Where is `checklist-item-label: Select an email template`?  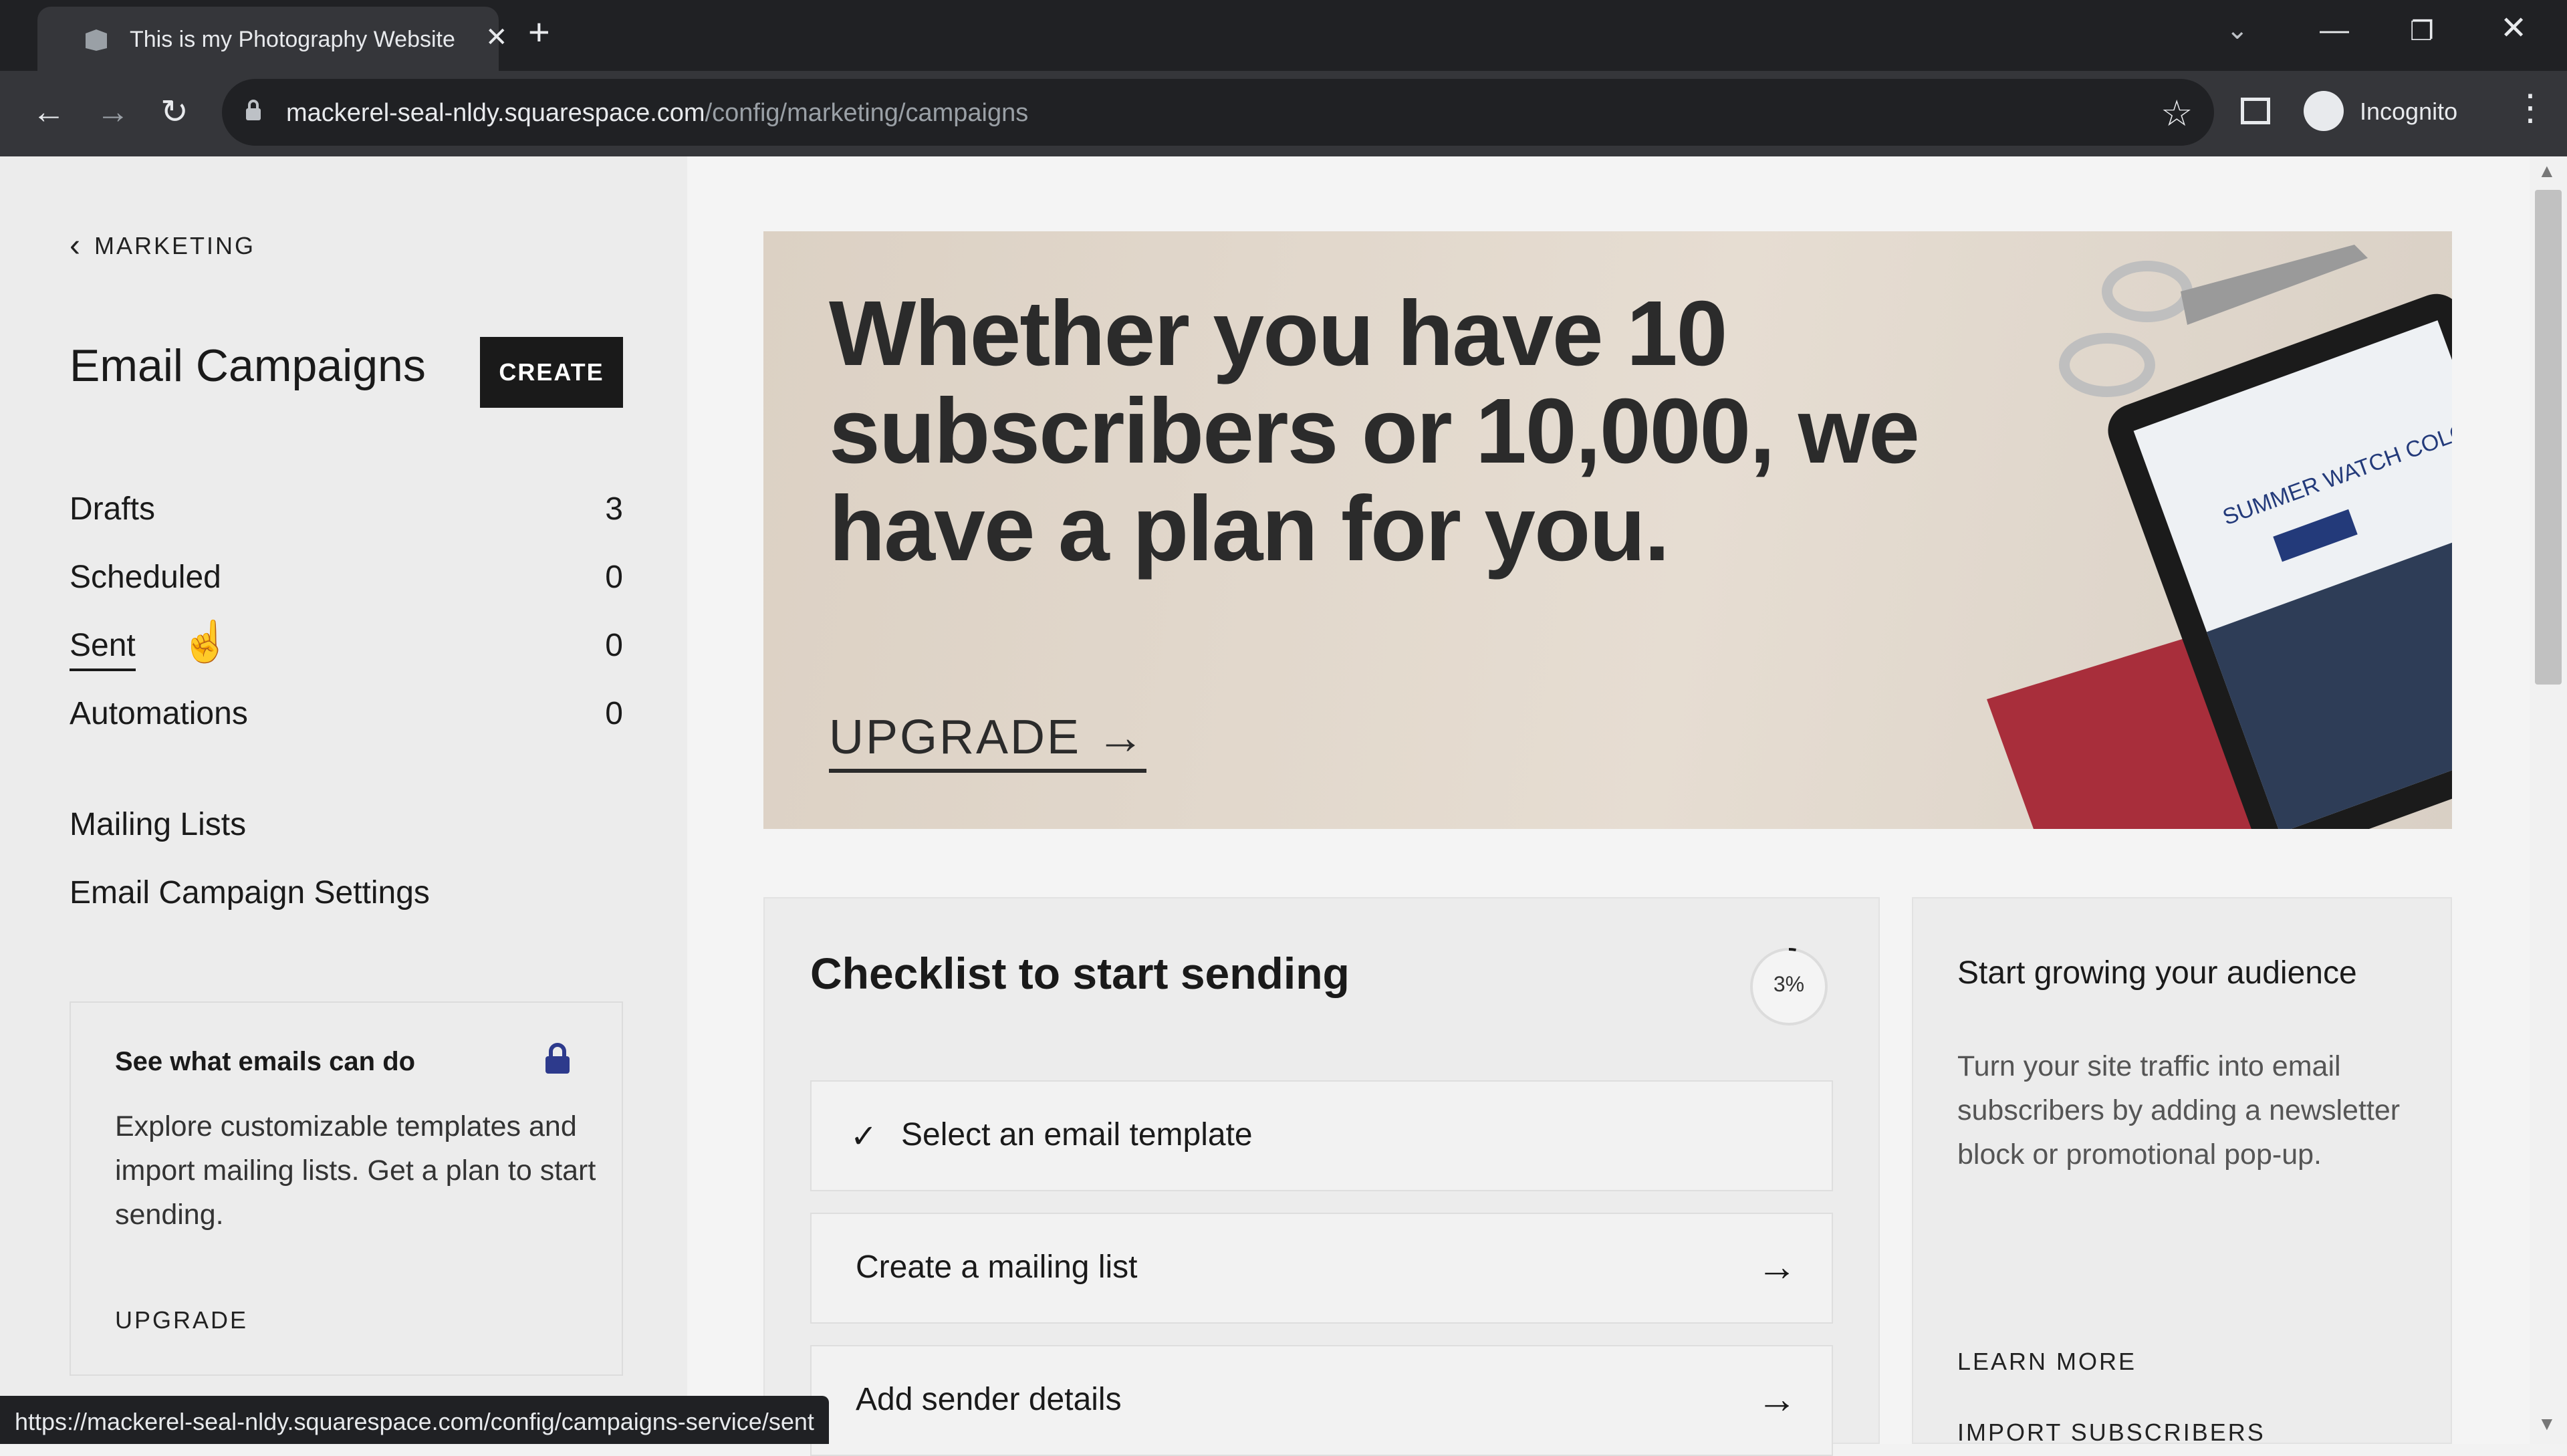 checklist-item-label: Select an email template is located at coordinates (1077, 1134).